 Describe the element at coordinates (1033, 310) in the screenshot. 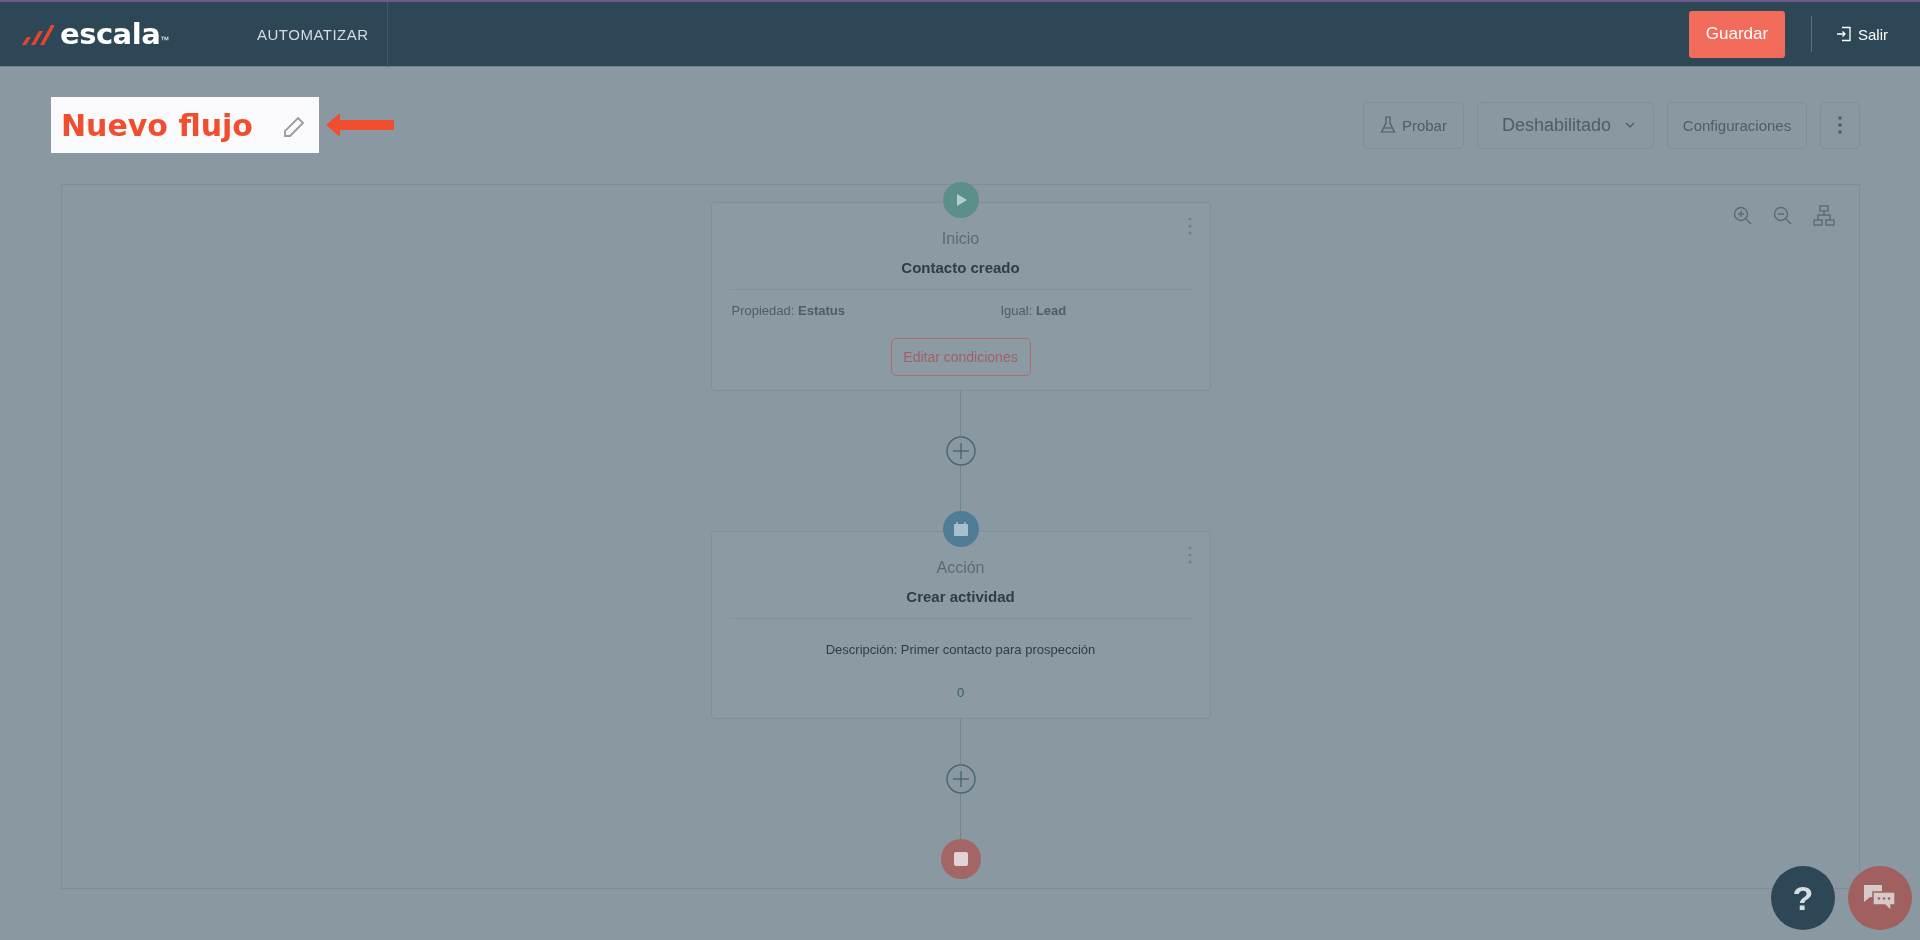

I see `condition-text: Igual: Lead` at that location.